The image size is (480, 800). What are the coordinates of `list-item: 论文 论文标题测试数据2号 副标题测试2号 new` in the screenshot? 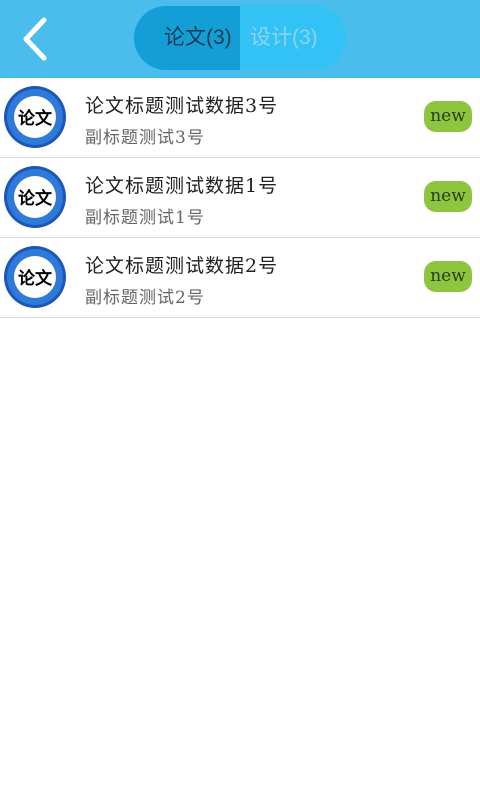 It's located at (240, 278).